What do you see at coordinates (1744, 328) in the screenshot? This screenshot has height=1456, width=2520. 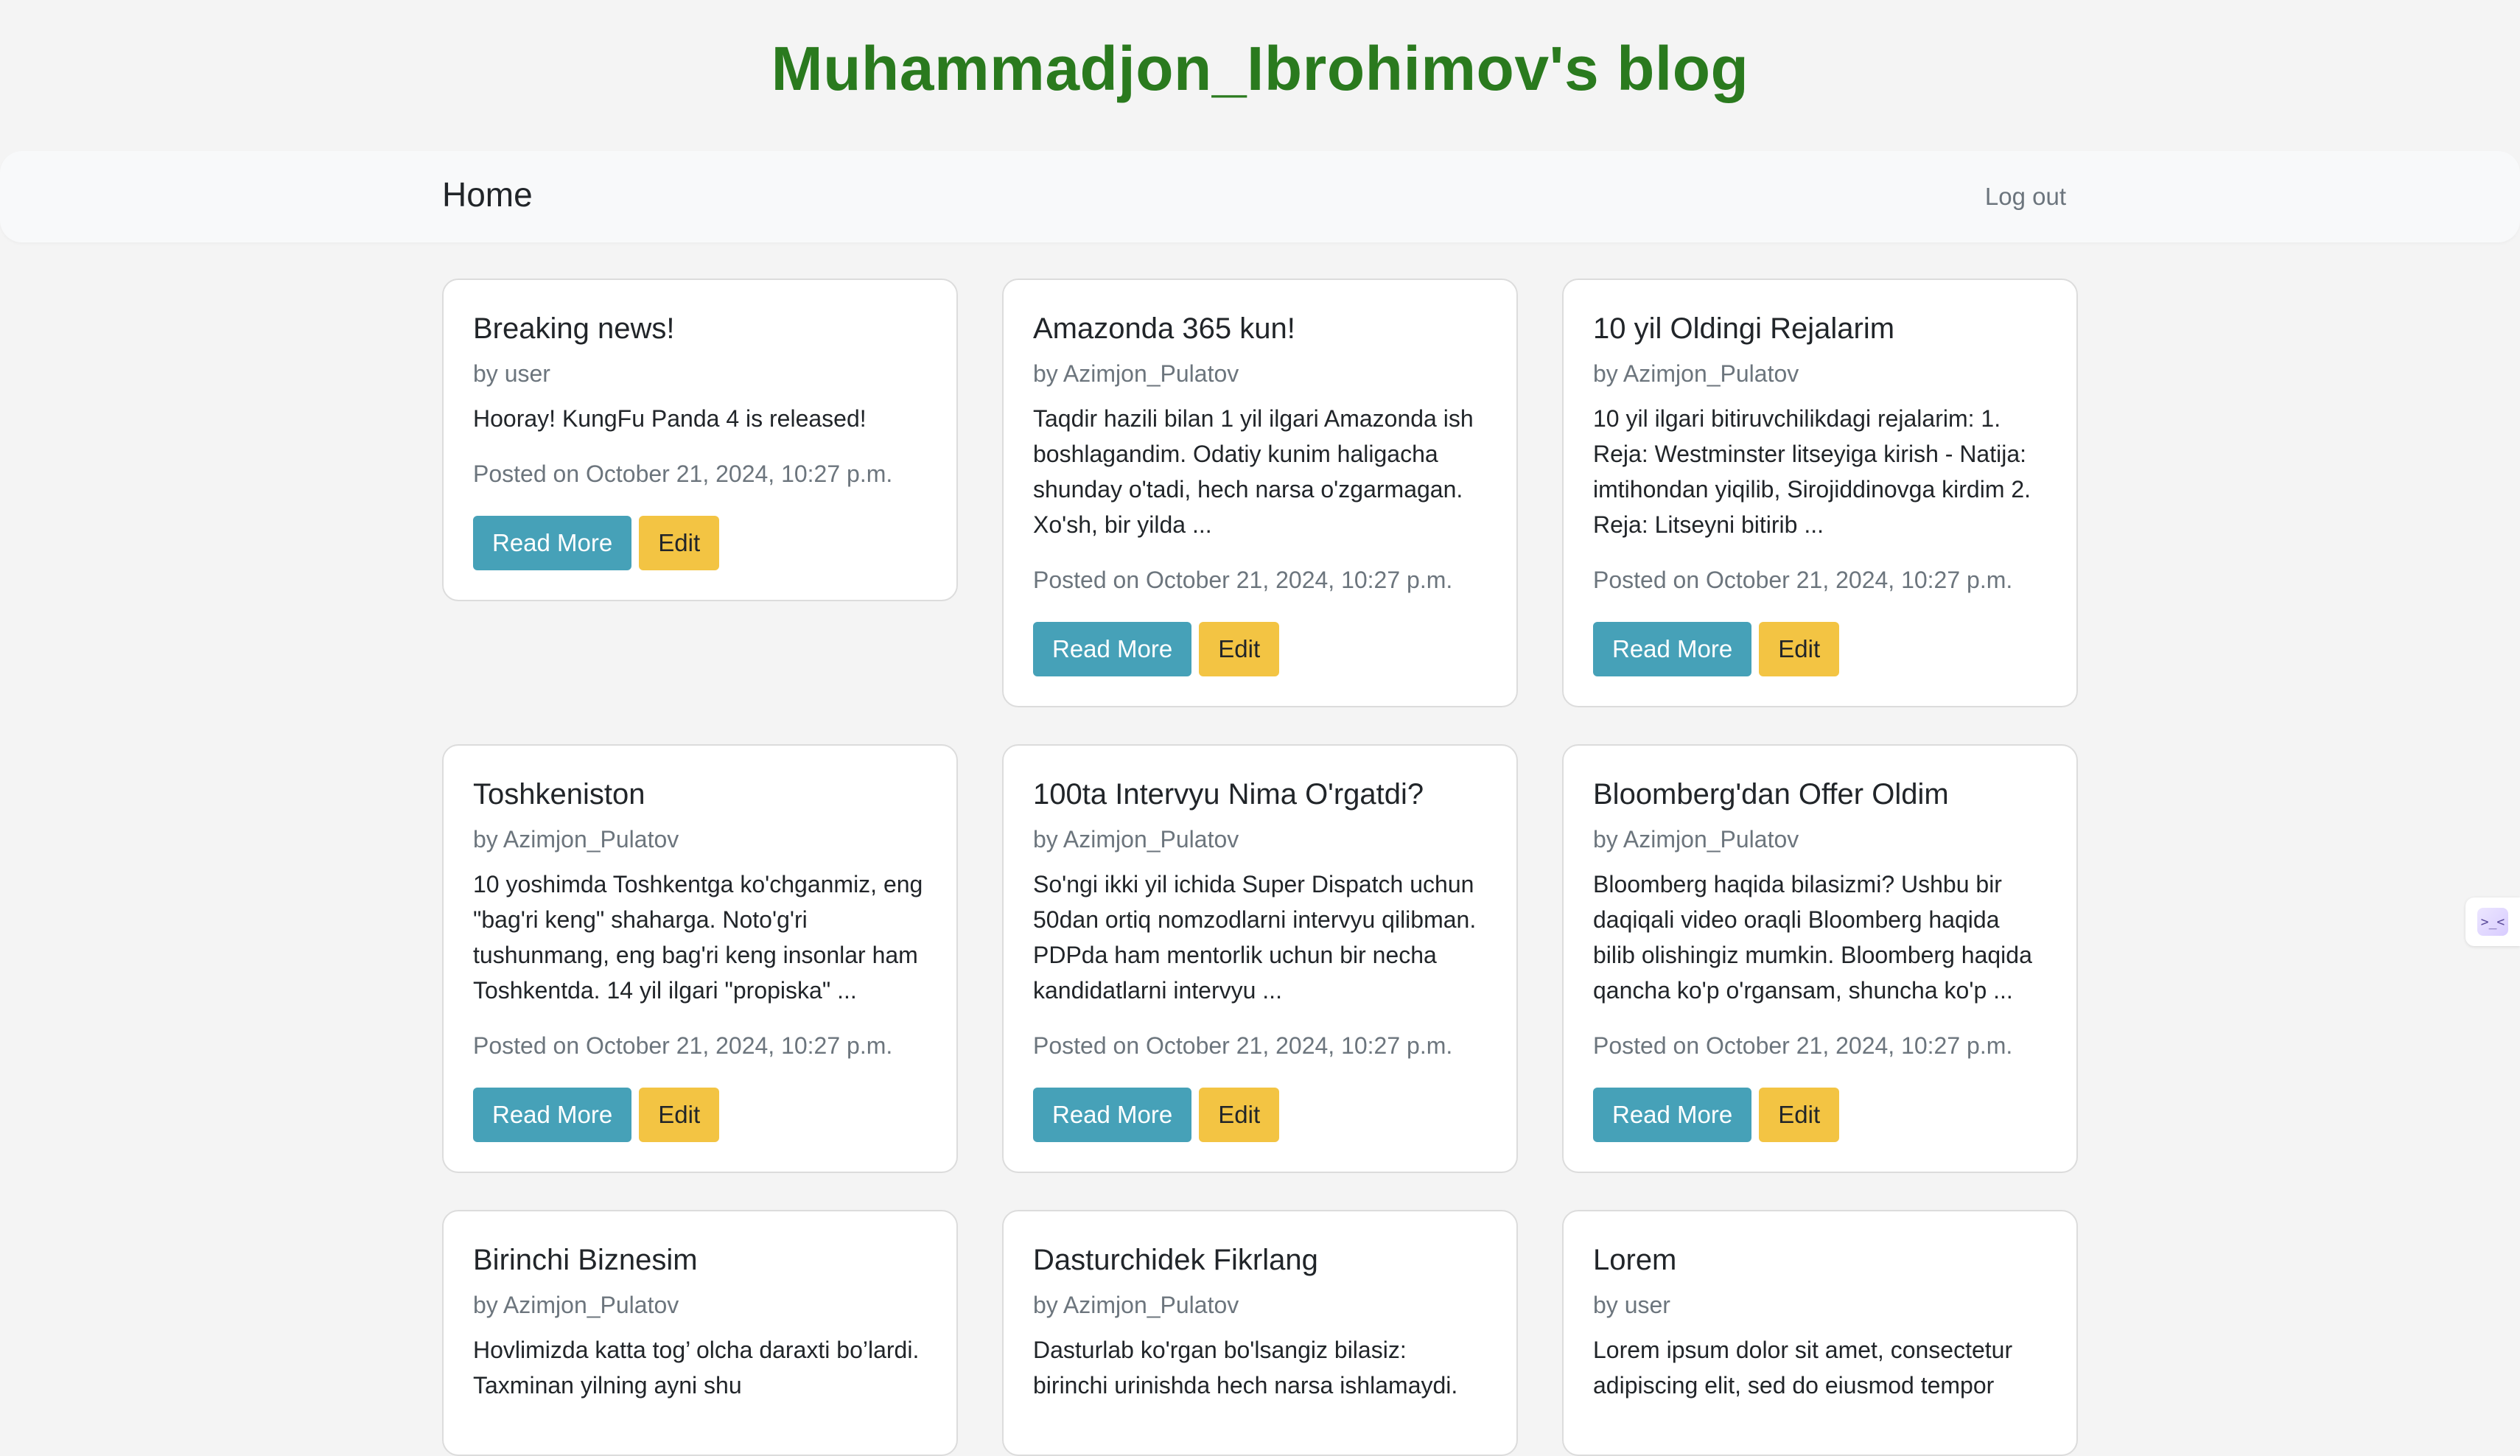 I see `post-title: 10 yil Oldingi Rejalarim` at bounding box center [1744, 328].